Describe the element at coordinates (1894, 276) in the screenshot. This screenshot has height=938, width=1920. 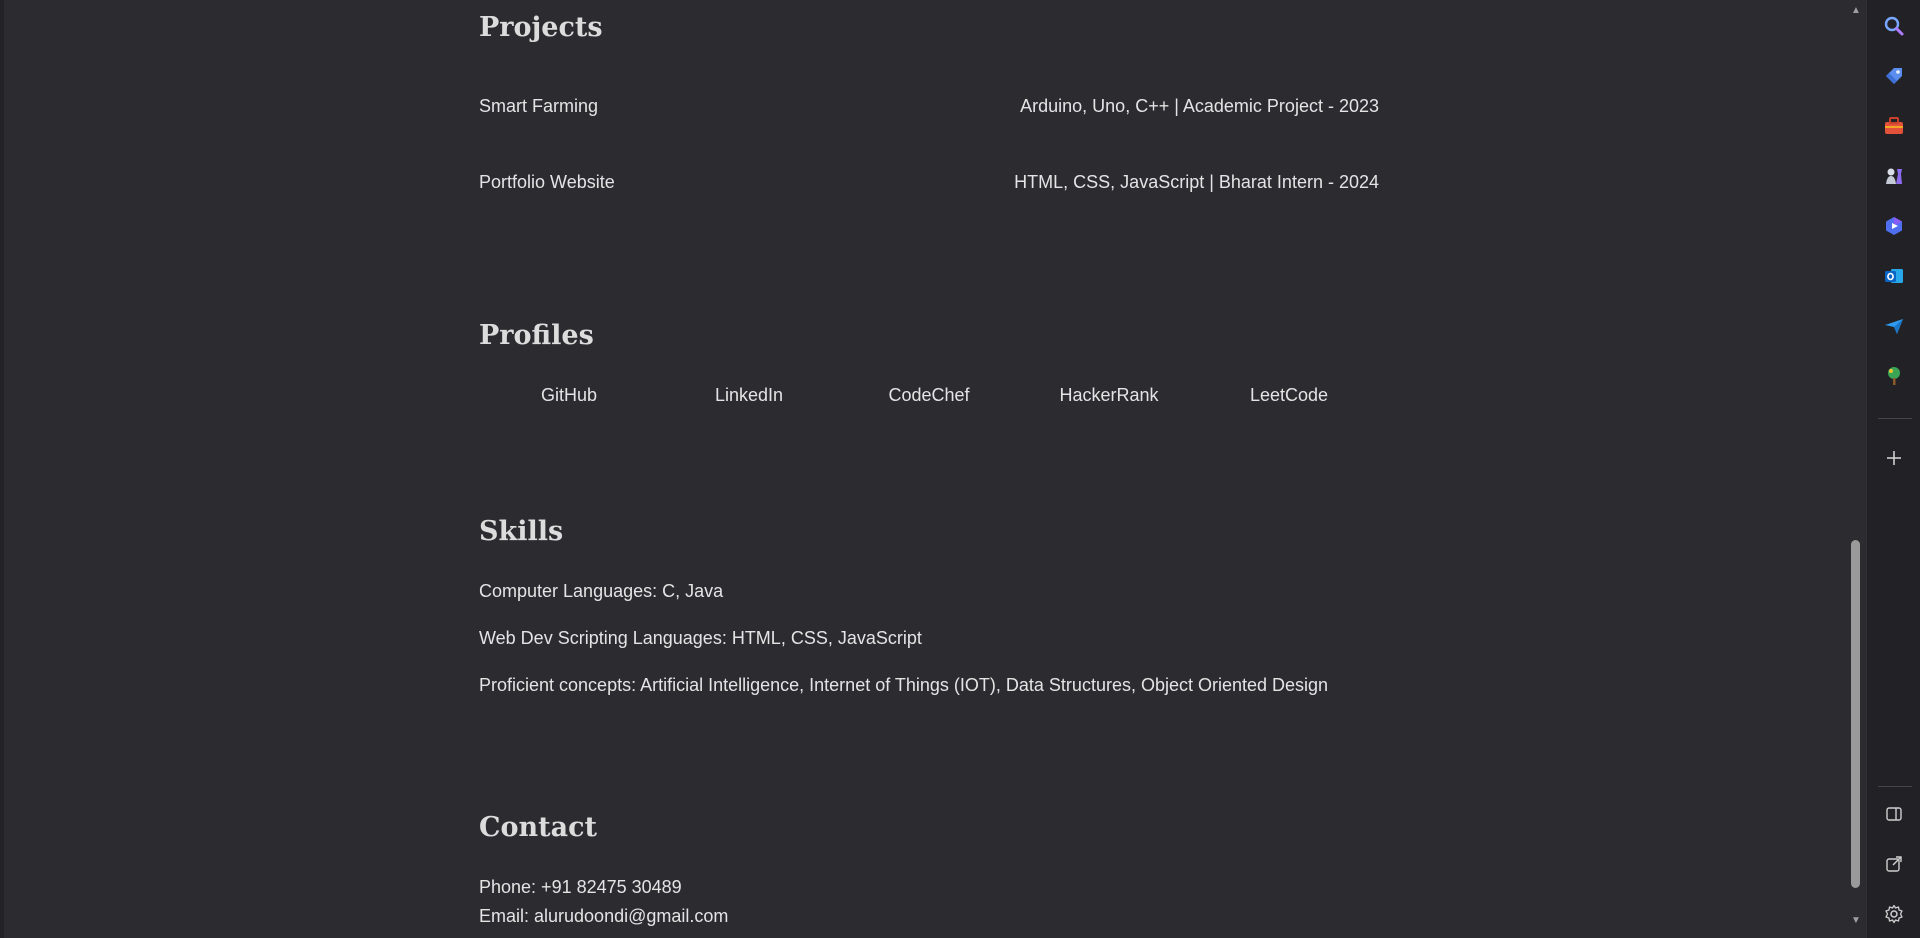
I see `outlook-icon` at that location.